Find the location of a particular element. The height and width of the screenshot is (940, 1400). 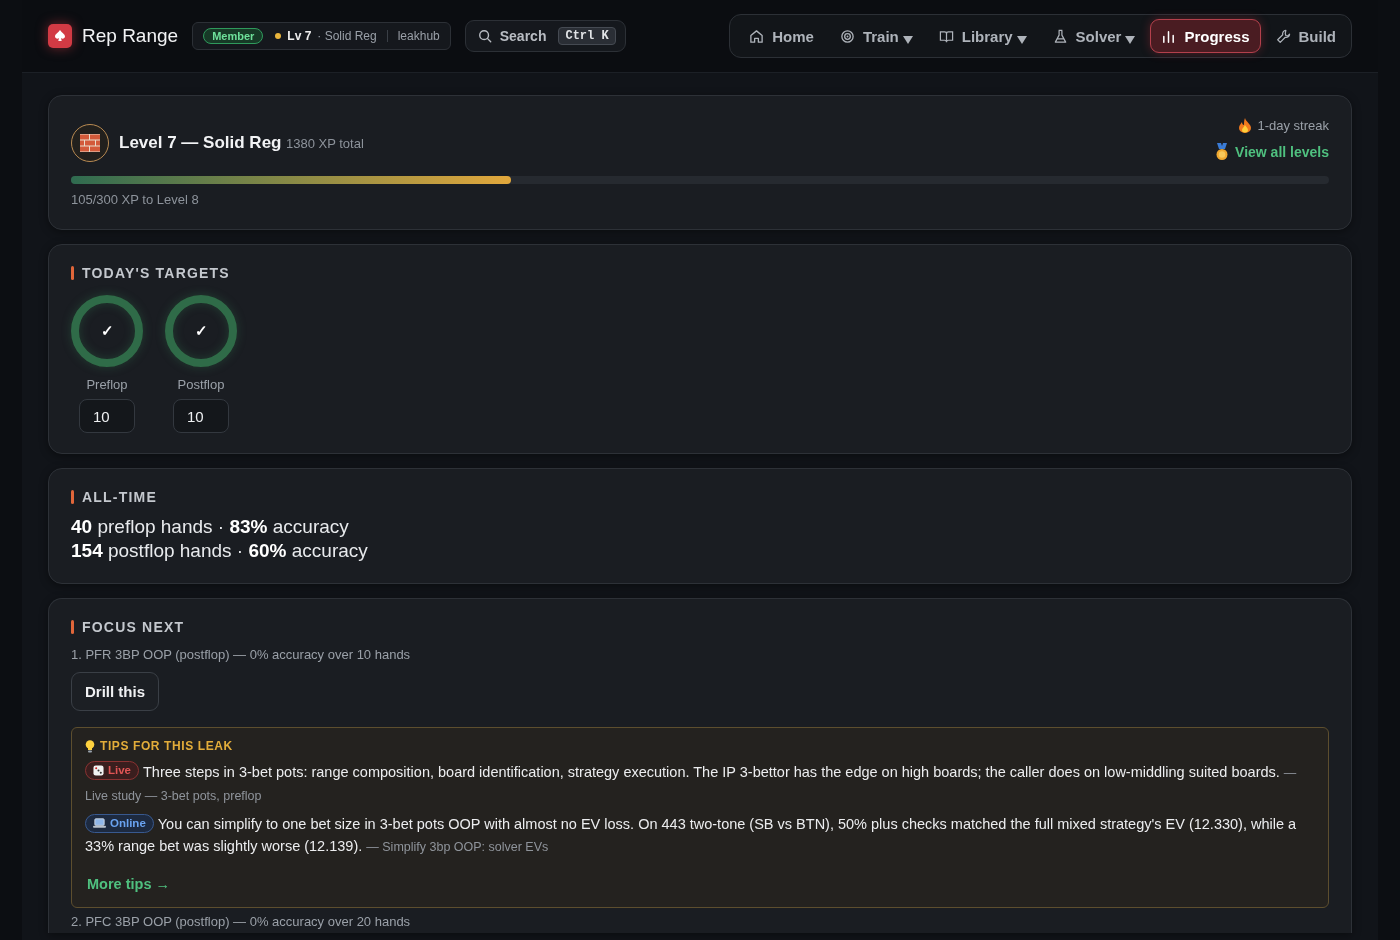

member-badge: Member is located at coordinates (233, 36).